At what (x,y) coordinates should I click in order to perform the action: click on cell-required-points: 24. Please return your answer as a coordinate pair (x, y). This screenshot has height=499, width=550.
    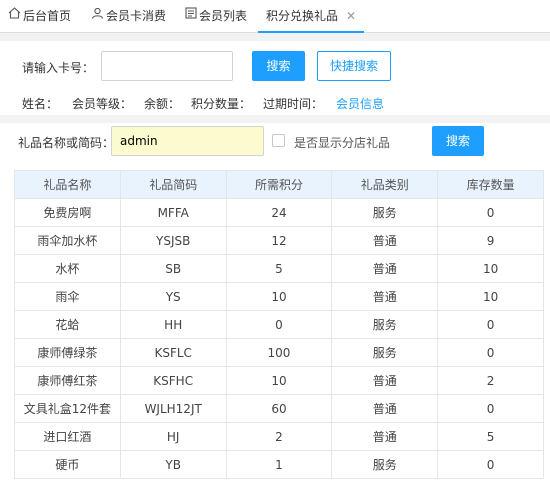
    Looking at the image, I should click on (279, 212).